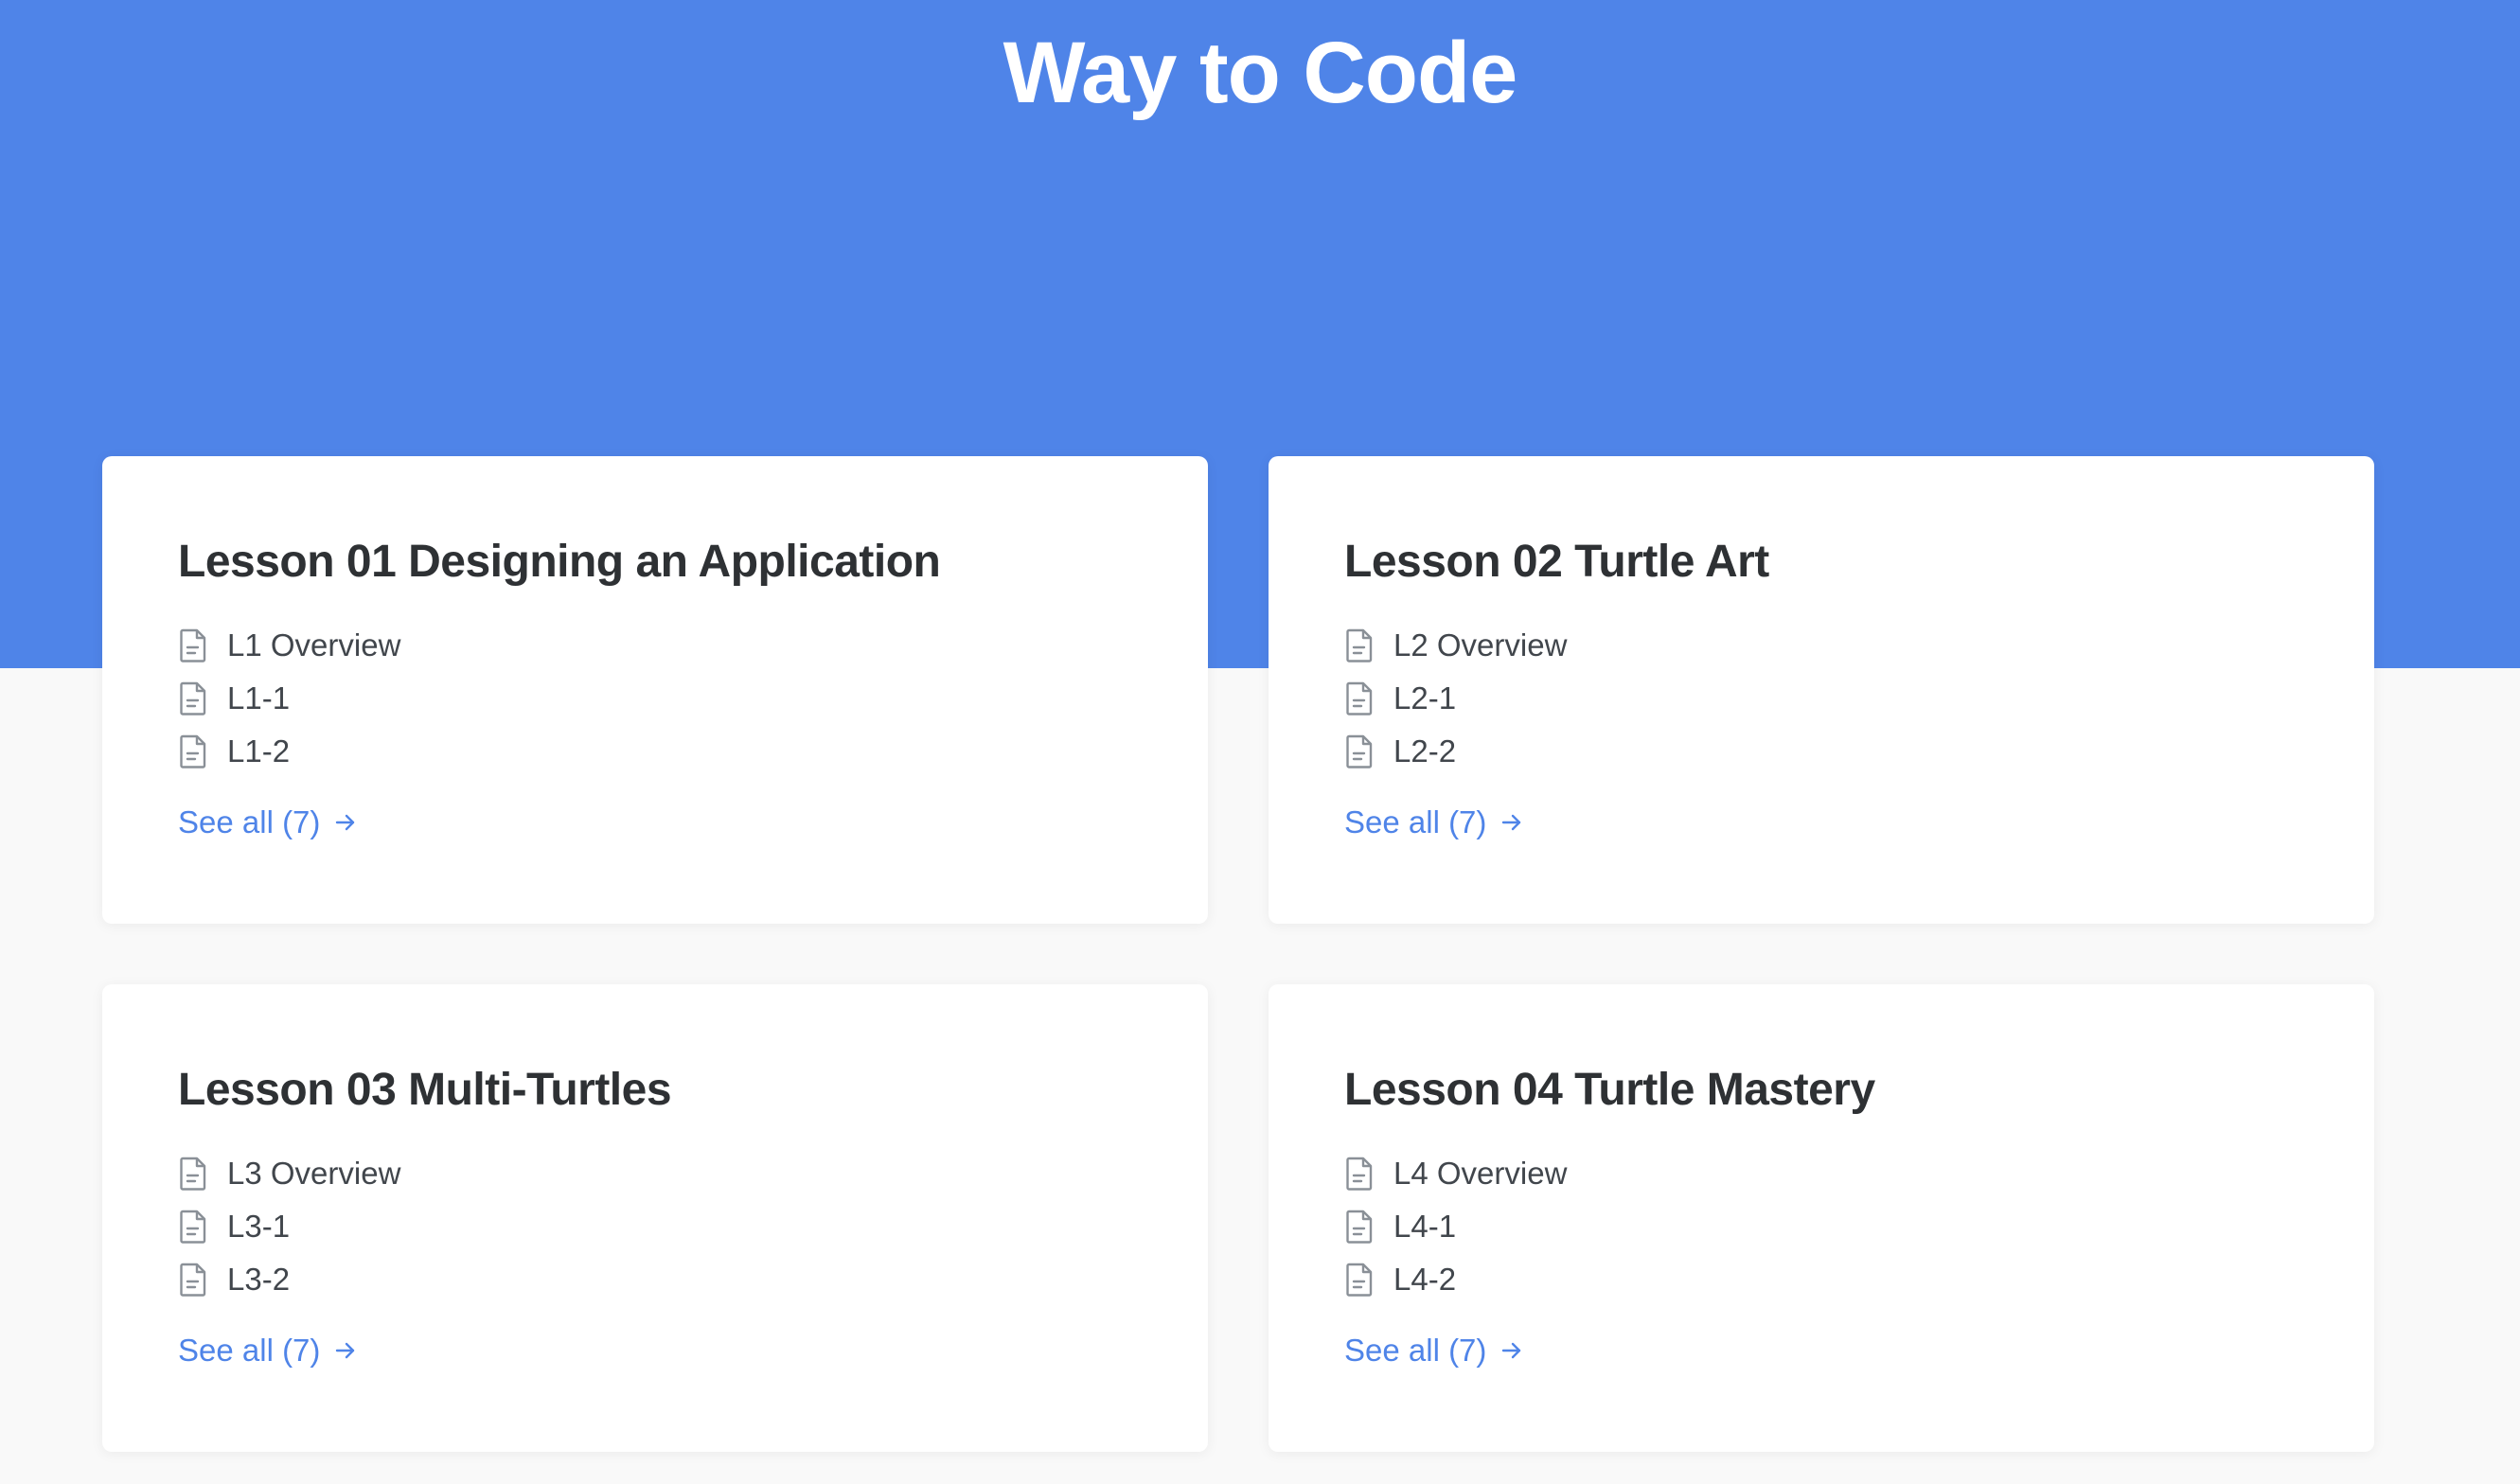  I want to click on article-link: L2-2, so click(1455, 751).